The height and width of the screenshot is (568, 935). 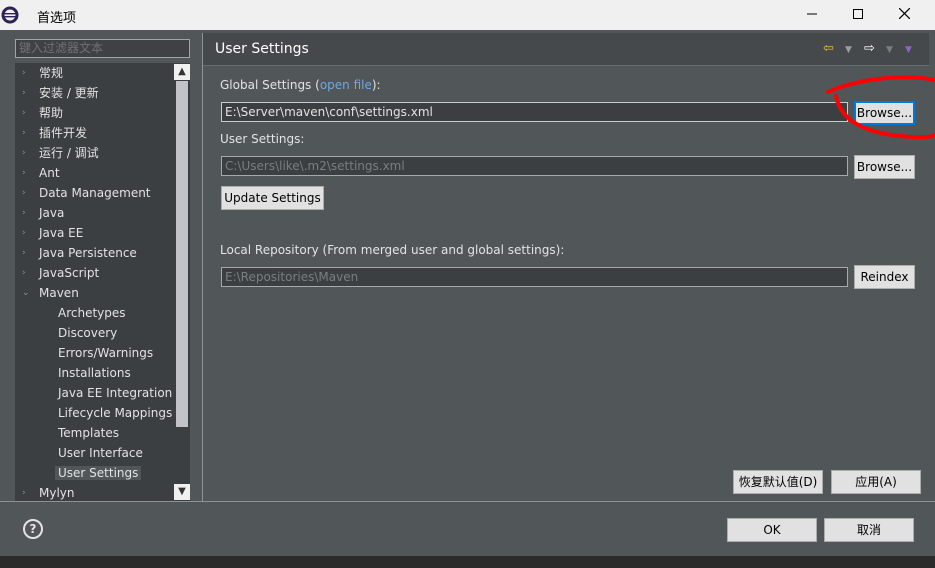 What do you see at coordinates (51, 73) in the screenshot?
I see `tree-item-label: 常规` at bounding box center [51, 73].